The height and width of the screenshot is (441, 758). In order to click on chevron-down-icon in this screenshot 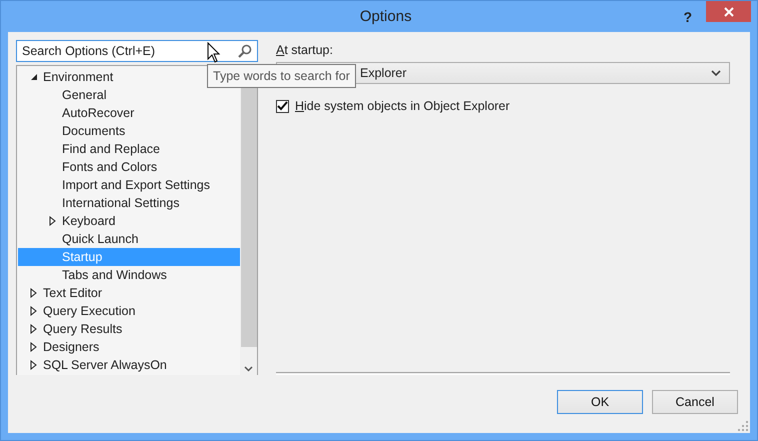, I will do `click(716, 73)`.